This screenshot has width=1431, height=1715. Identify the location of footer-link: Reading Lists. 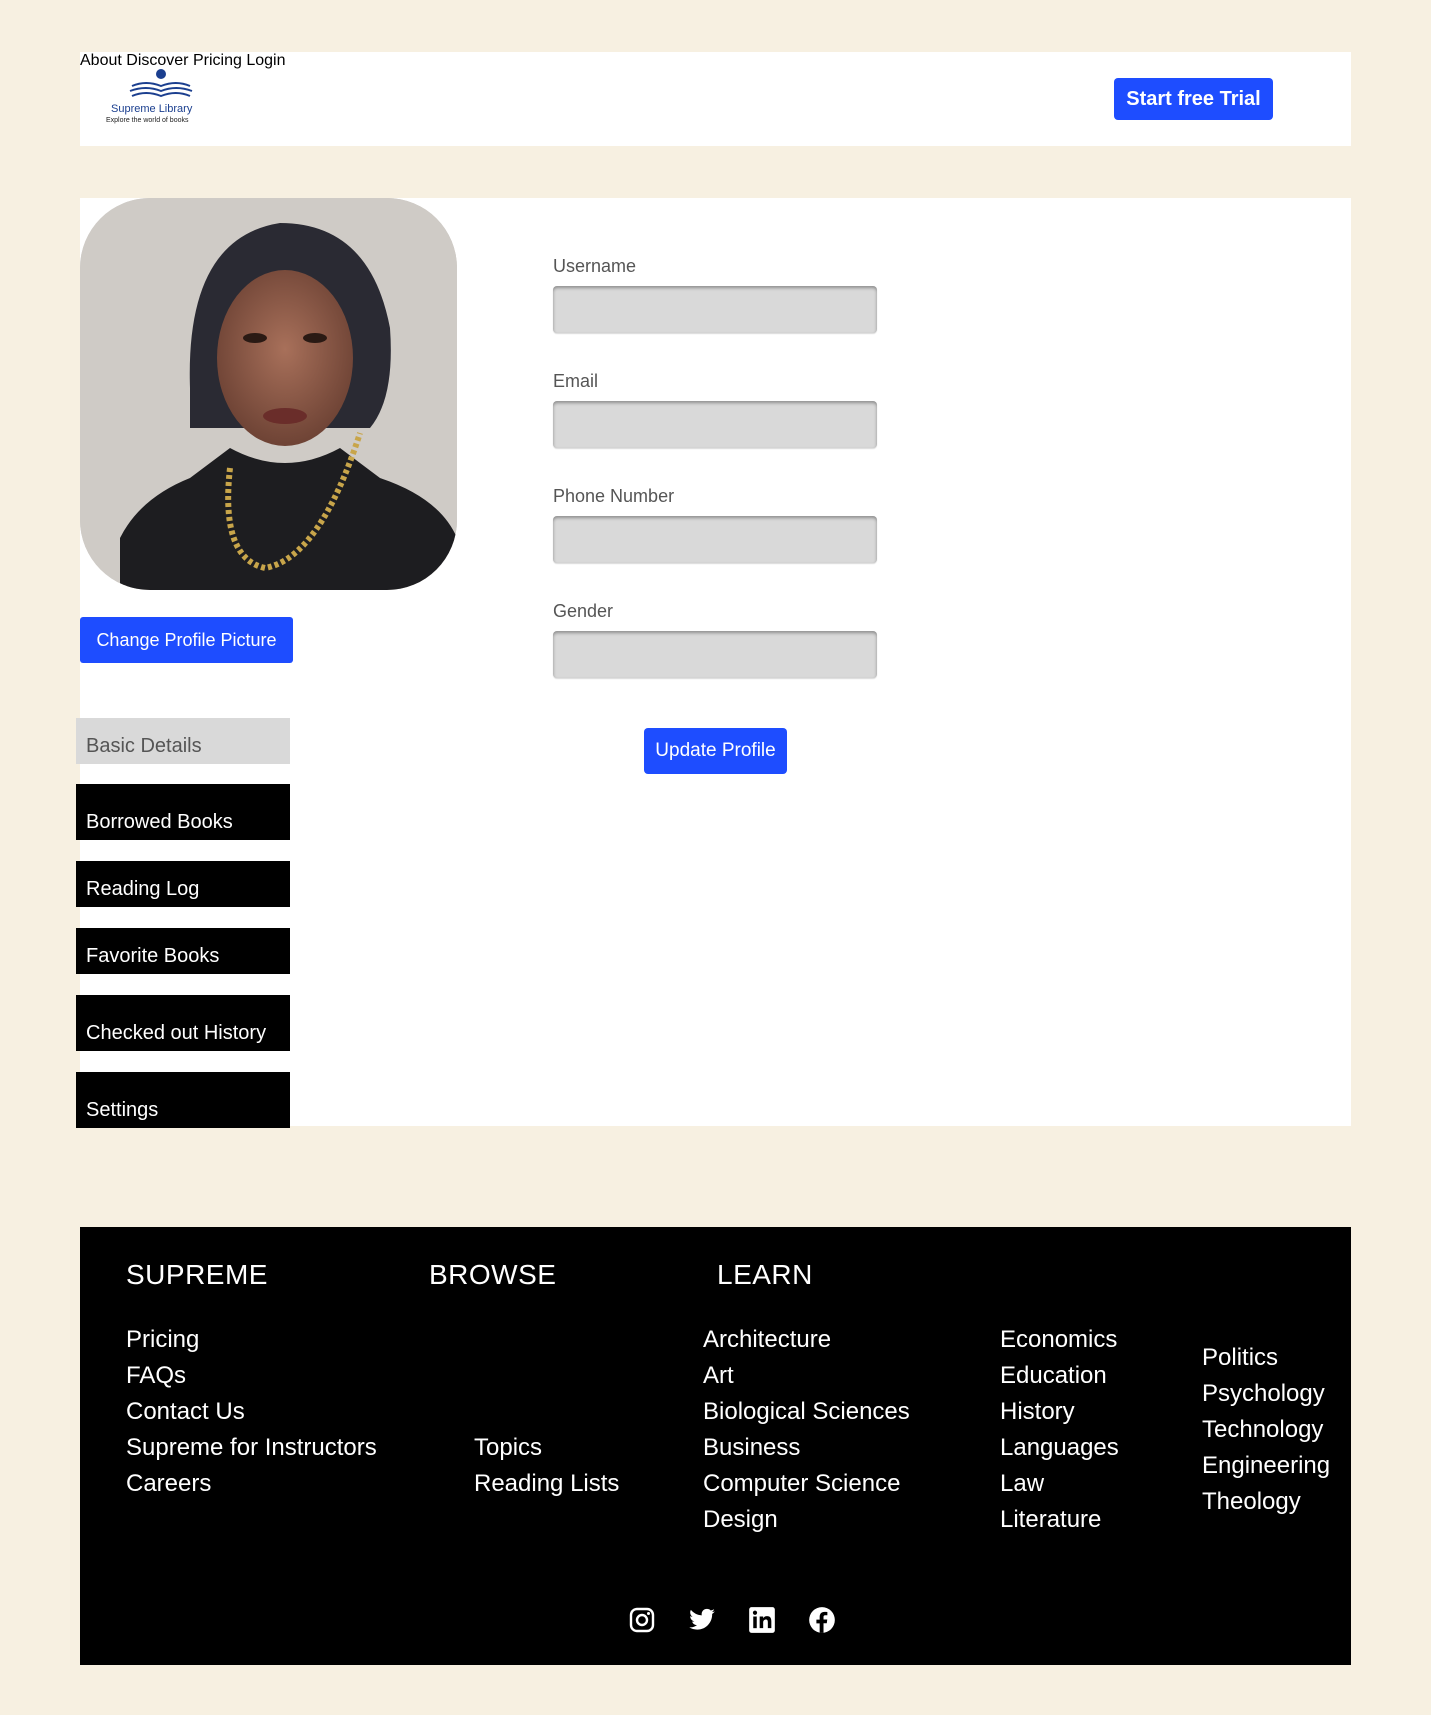
(546, 1484).